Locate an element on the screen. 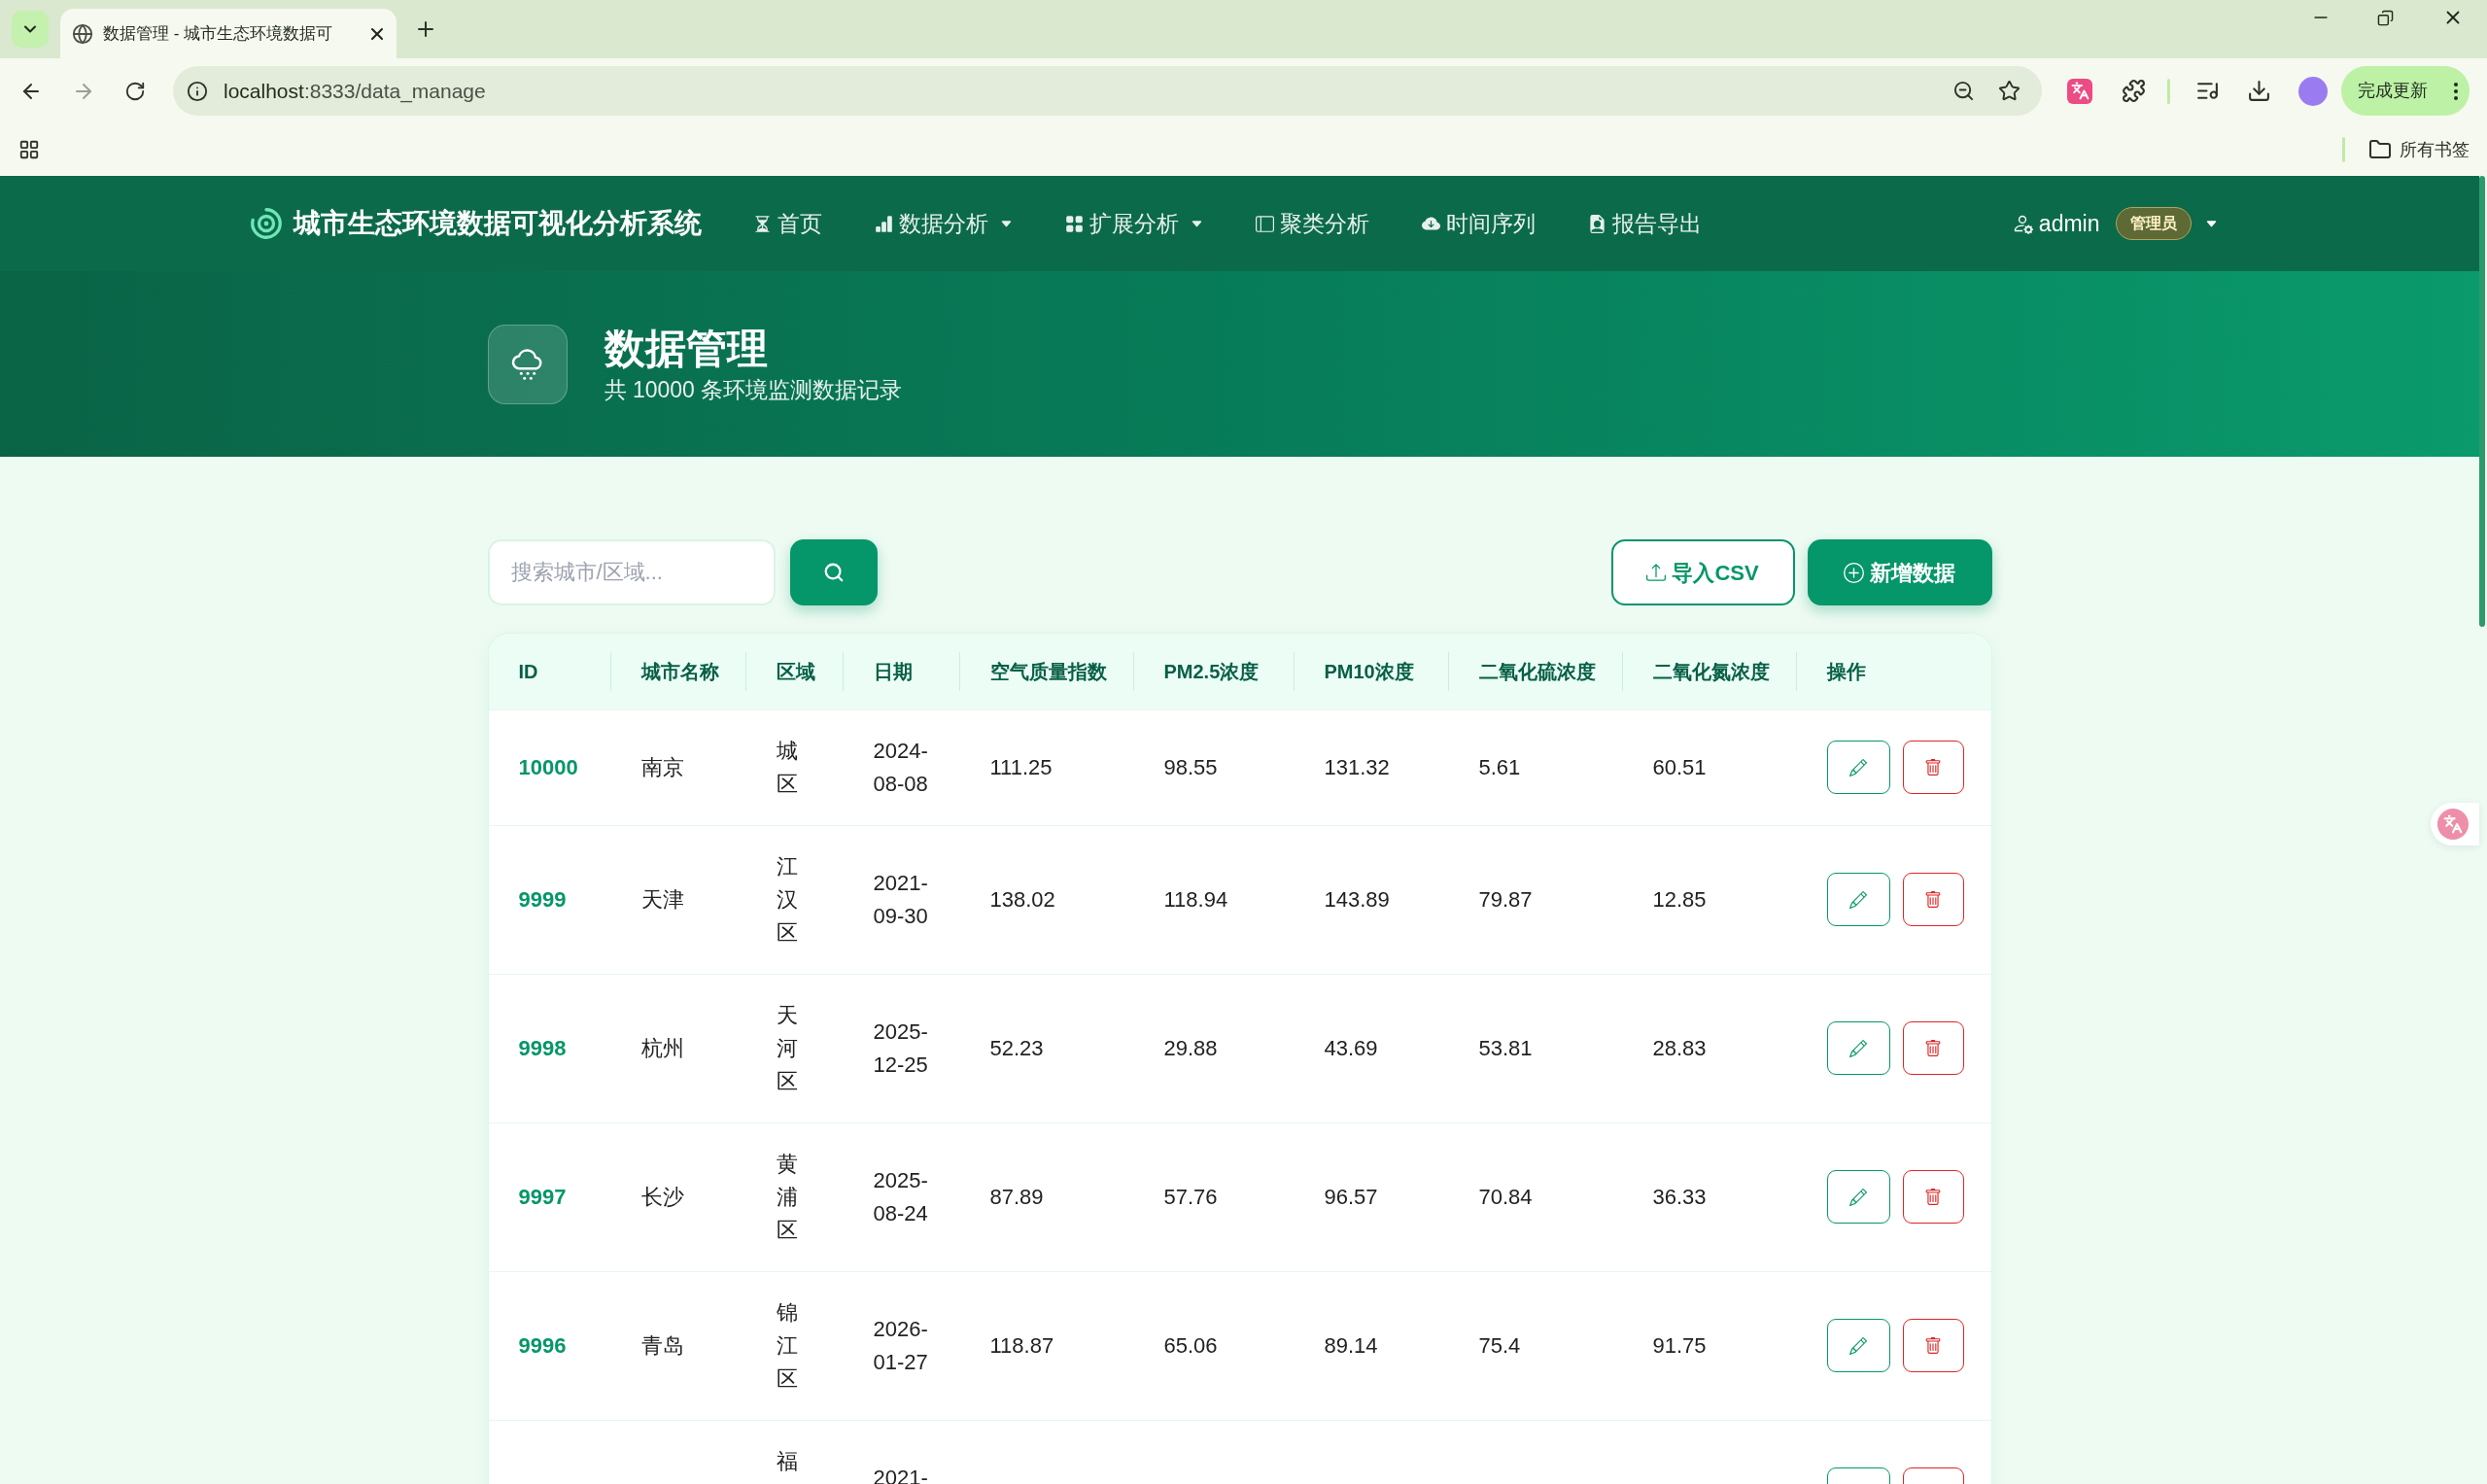  city-name: 南京 is located at coordinates (662, 766).